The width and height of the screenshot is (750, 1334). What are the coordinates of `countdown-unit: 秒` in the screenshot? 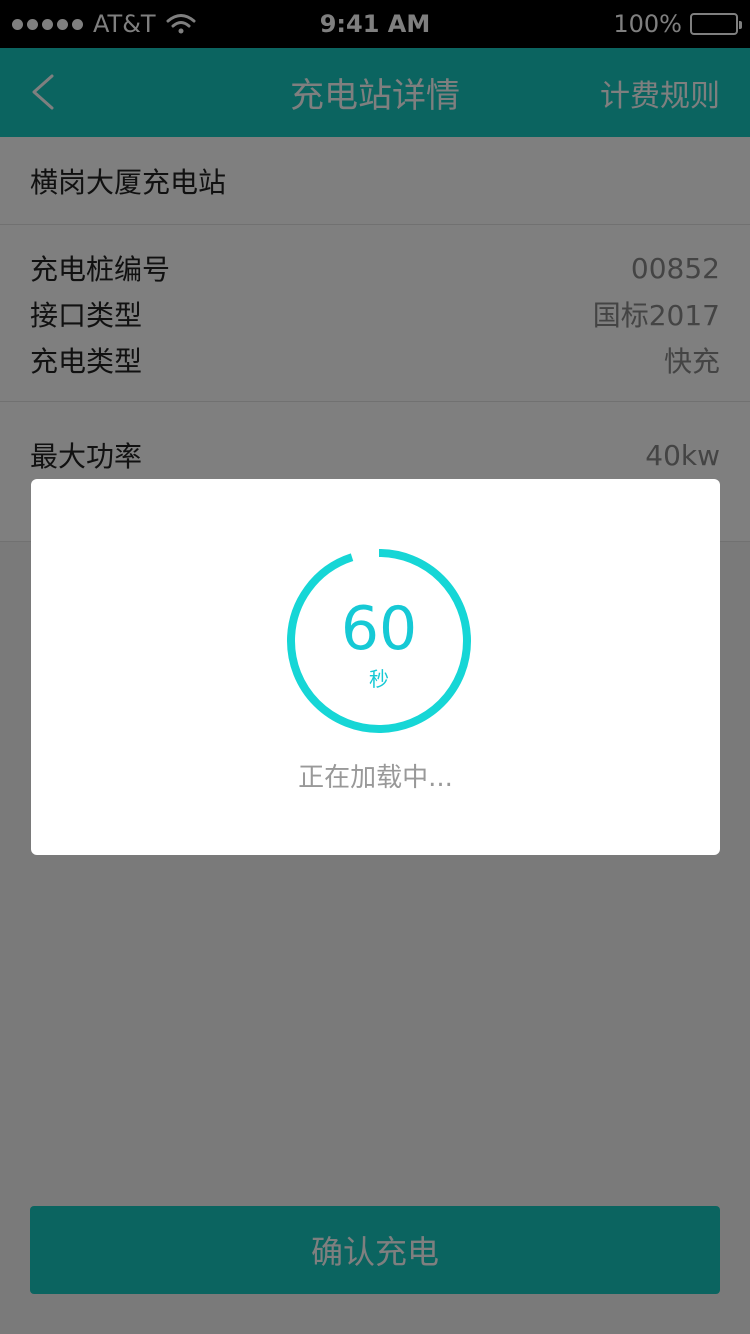 It's located at (379, 679).